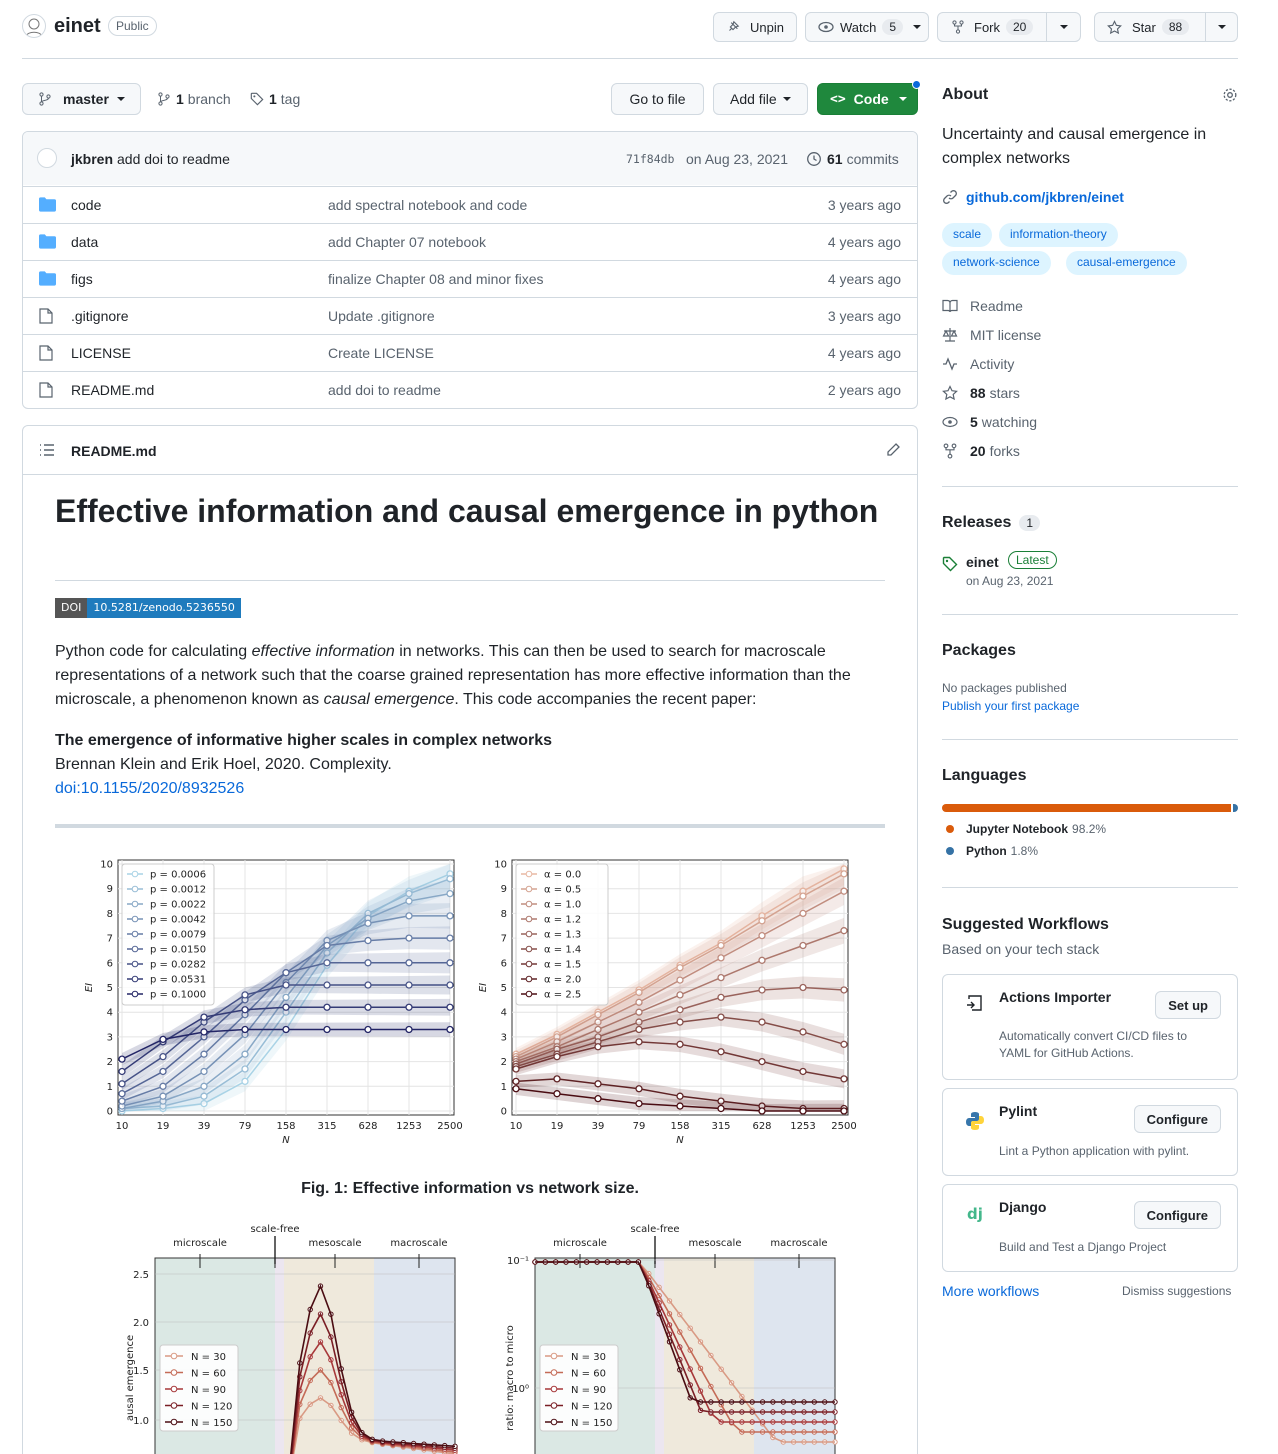  Describe the element at coordinates (979, 651) in the screenshot. I see `packages-heading: Packages` at that location.